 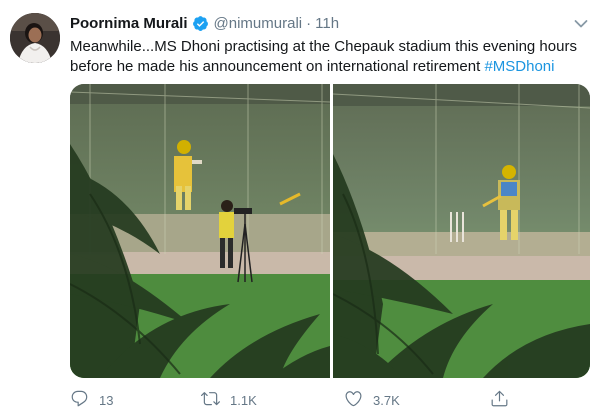 What do you see at coordinates (35, 38) in the screenshot?
I see `avatar` at bounding box center [35, 38].